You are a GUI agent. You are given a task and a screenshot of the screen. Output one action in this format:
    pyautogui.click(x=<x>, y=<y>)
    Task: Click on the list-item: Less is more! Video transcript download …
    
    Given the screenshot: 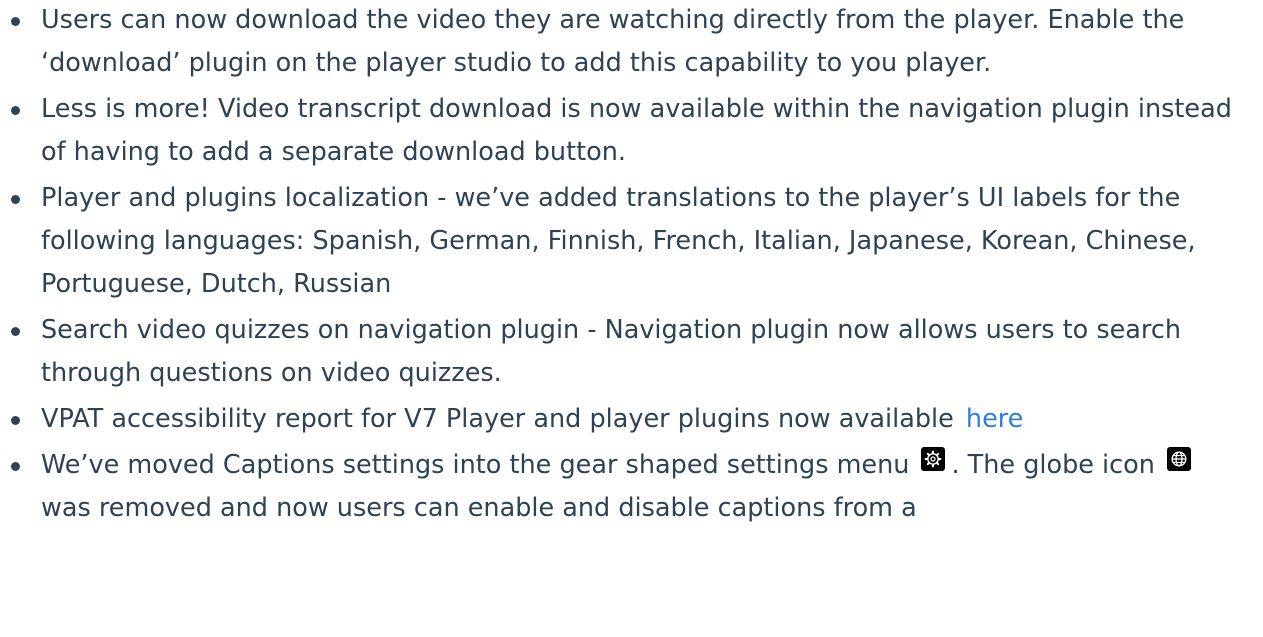 What is the action you would take?
    pyautogui.click(x=631, y=131)
    